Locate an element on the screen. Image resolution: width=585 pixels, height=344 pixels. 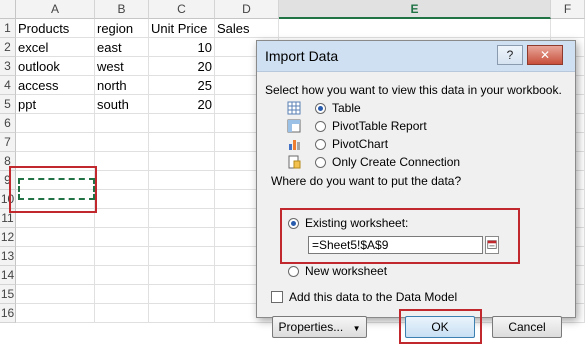
radio-table is located at coordinates (320, 108).